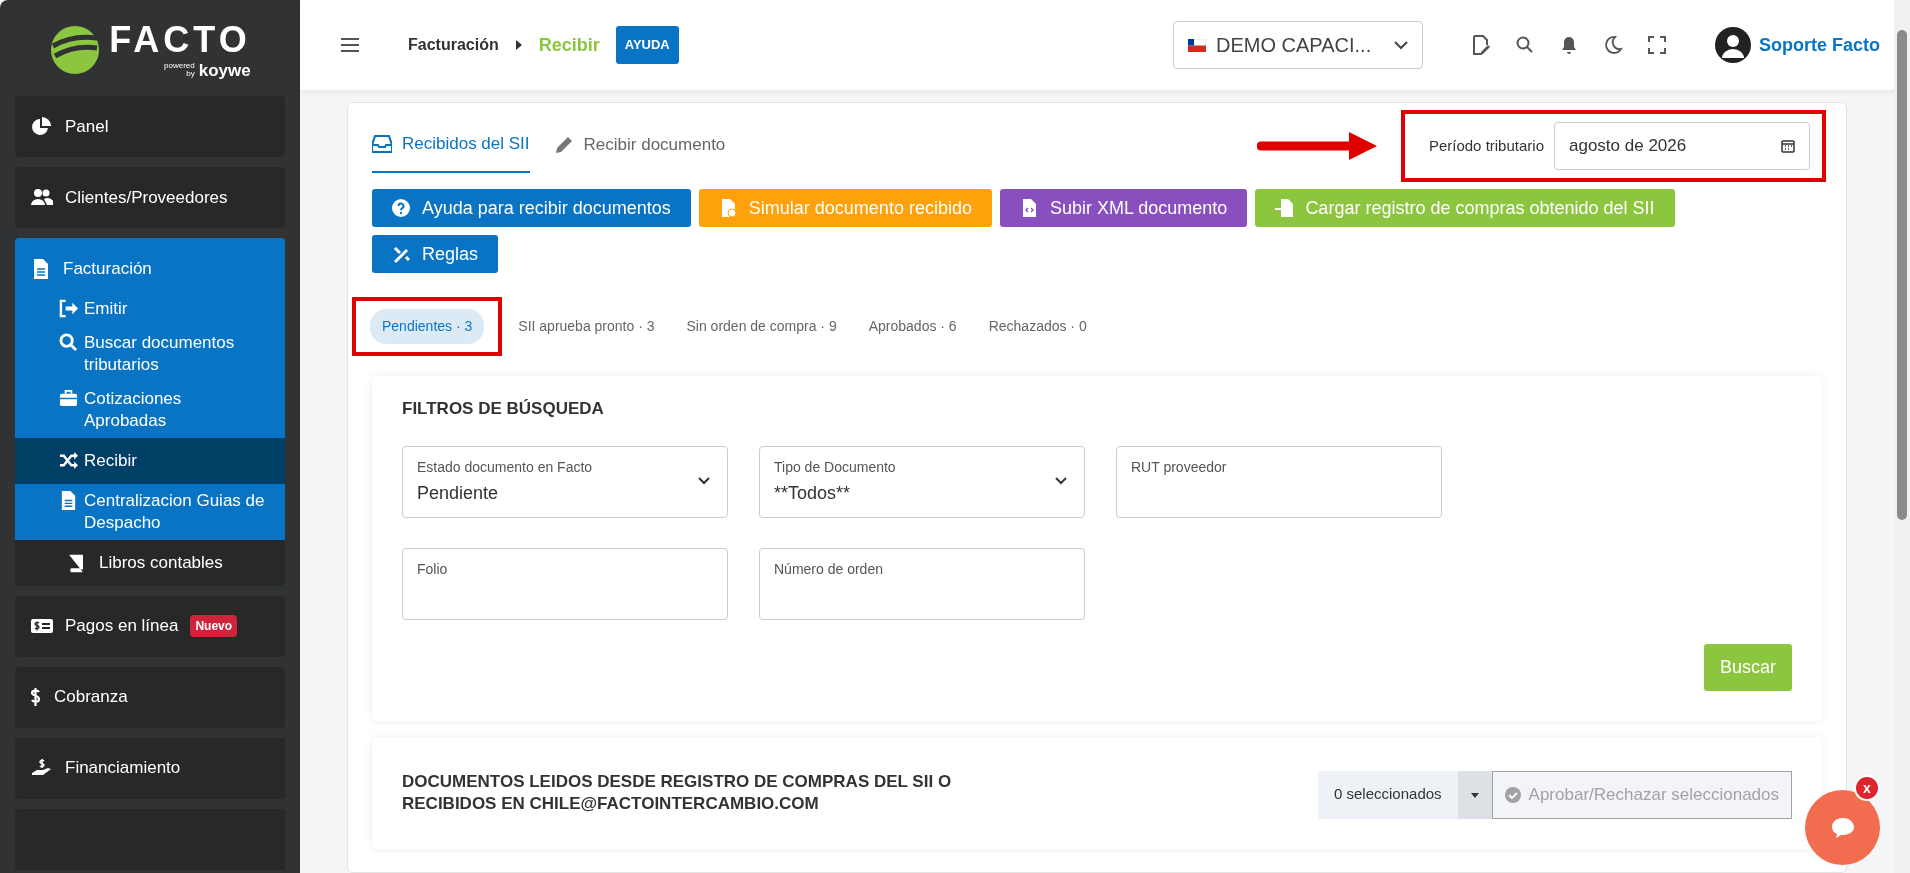  What do you see at coordinates (1733, 45) in the screenshot?
I see `avatar-icon` at bounding box center [1733, 45].